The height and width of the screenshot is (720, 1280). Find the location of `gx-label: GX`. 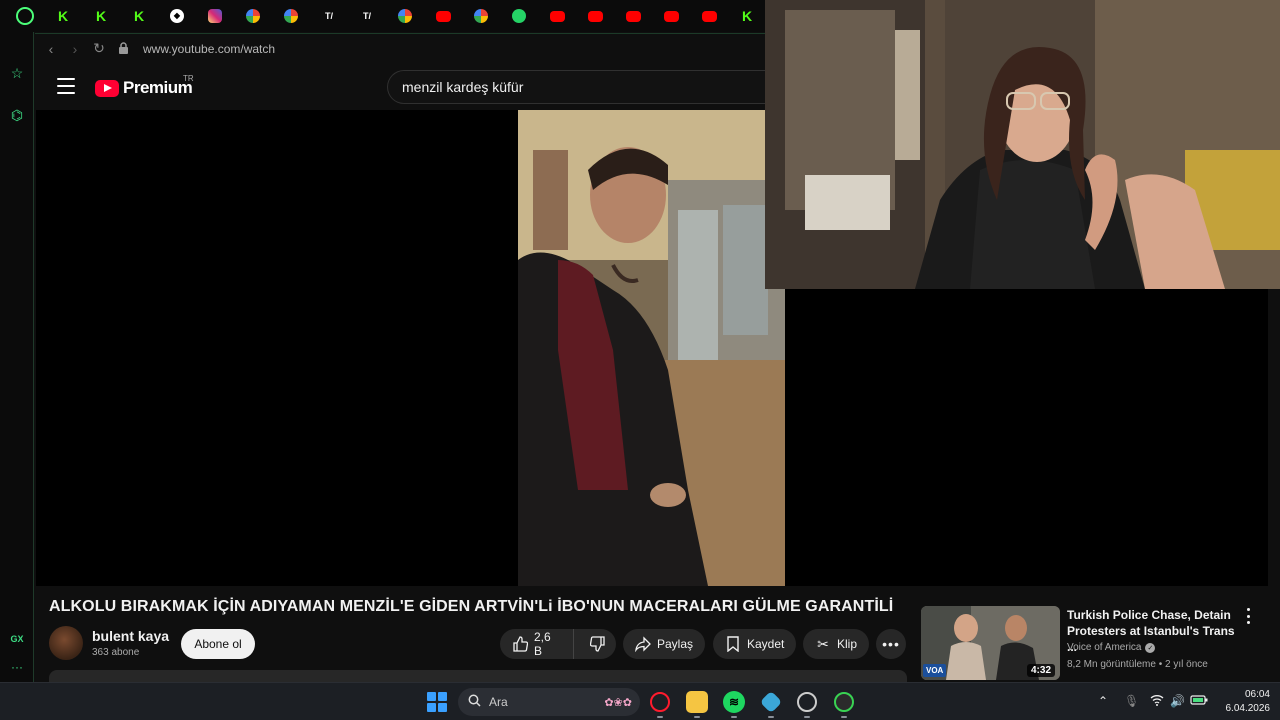

gx-label: GX is located at coordinates (17, 639).